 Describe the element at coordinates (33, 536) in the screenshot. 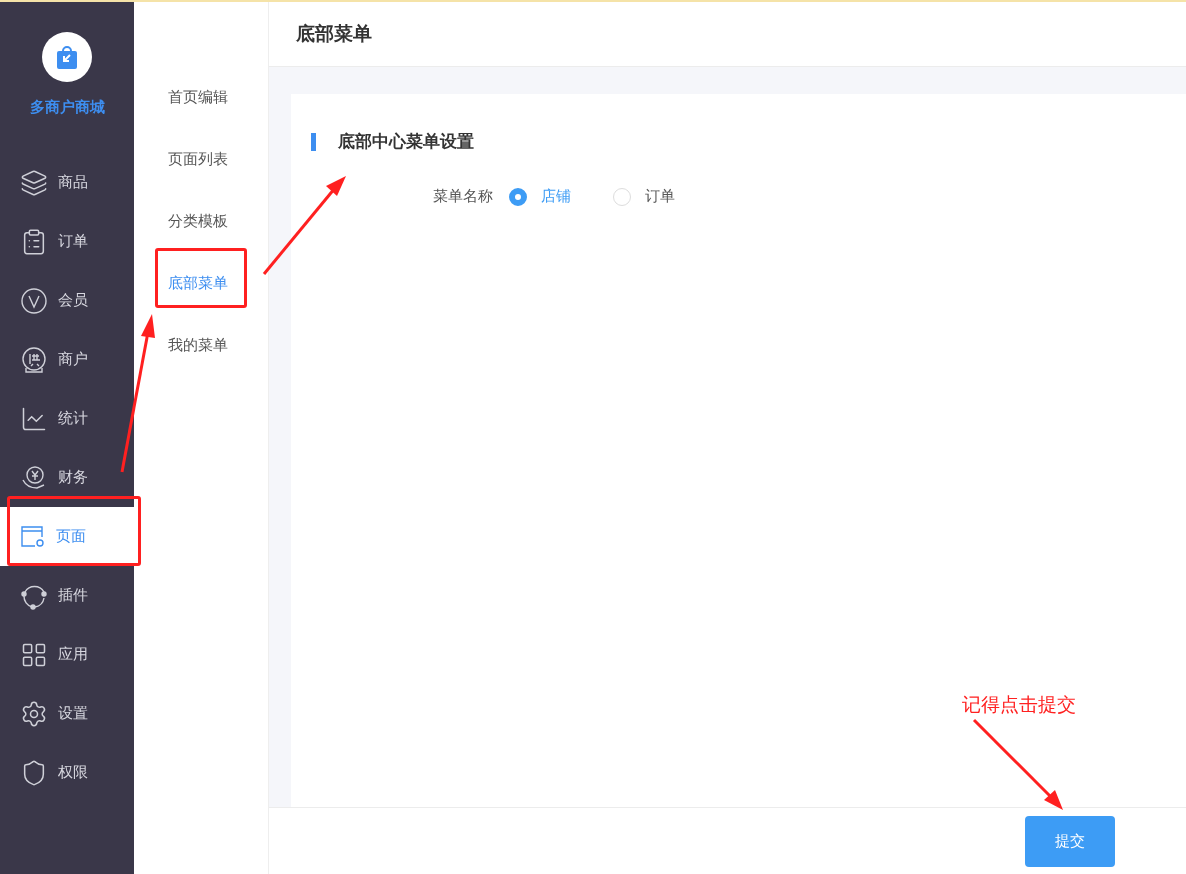

I see `browser-gear-icon` at that location.